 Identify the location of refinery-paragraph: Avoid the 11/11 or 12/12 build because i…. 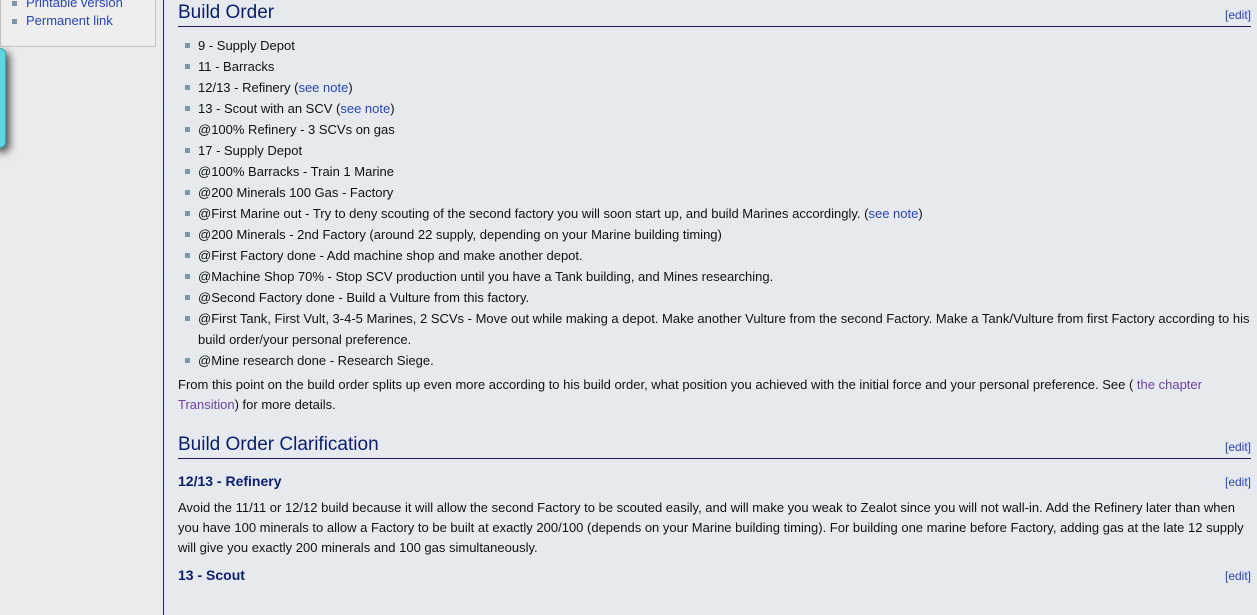
(711, 527).